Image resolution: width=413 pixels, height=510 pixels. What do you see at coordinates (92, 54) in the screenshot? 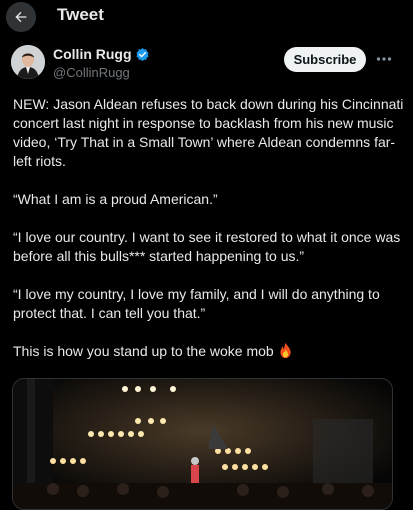
I see `author-name-text: Collin Rugg` at bounding box center [92, 54].